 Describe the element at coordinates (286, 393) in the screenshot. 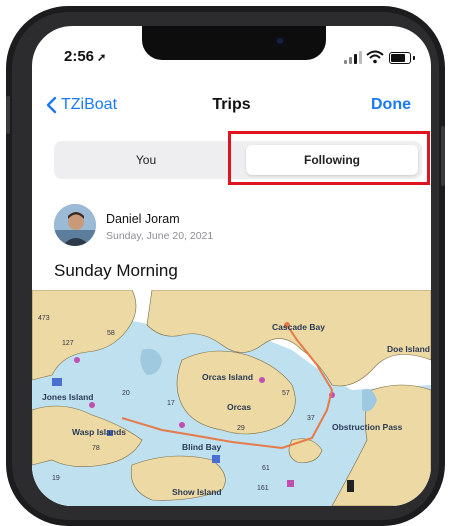

I see `depth-sounding: 57` at that location.